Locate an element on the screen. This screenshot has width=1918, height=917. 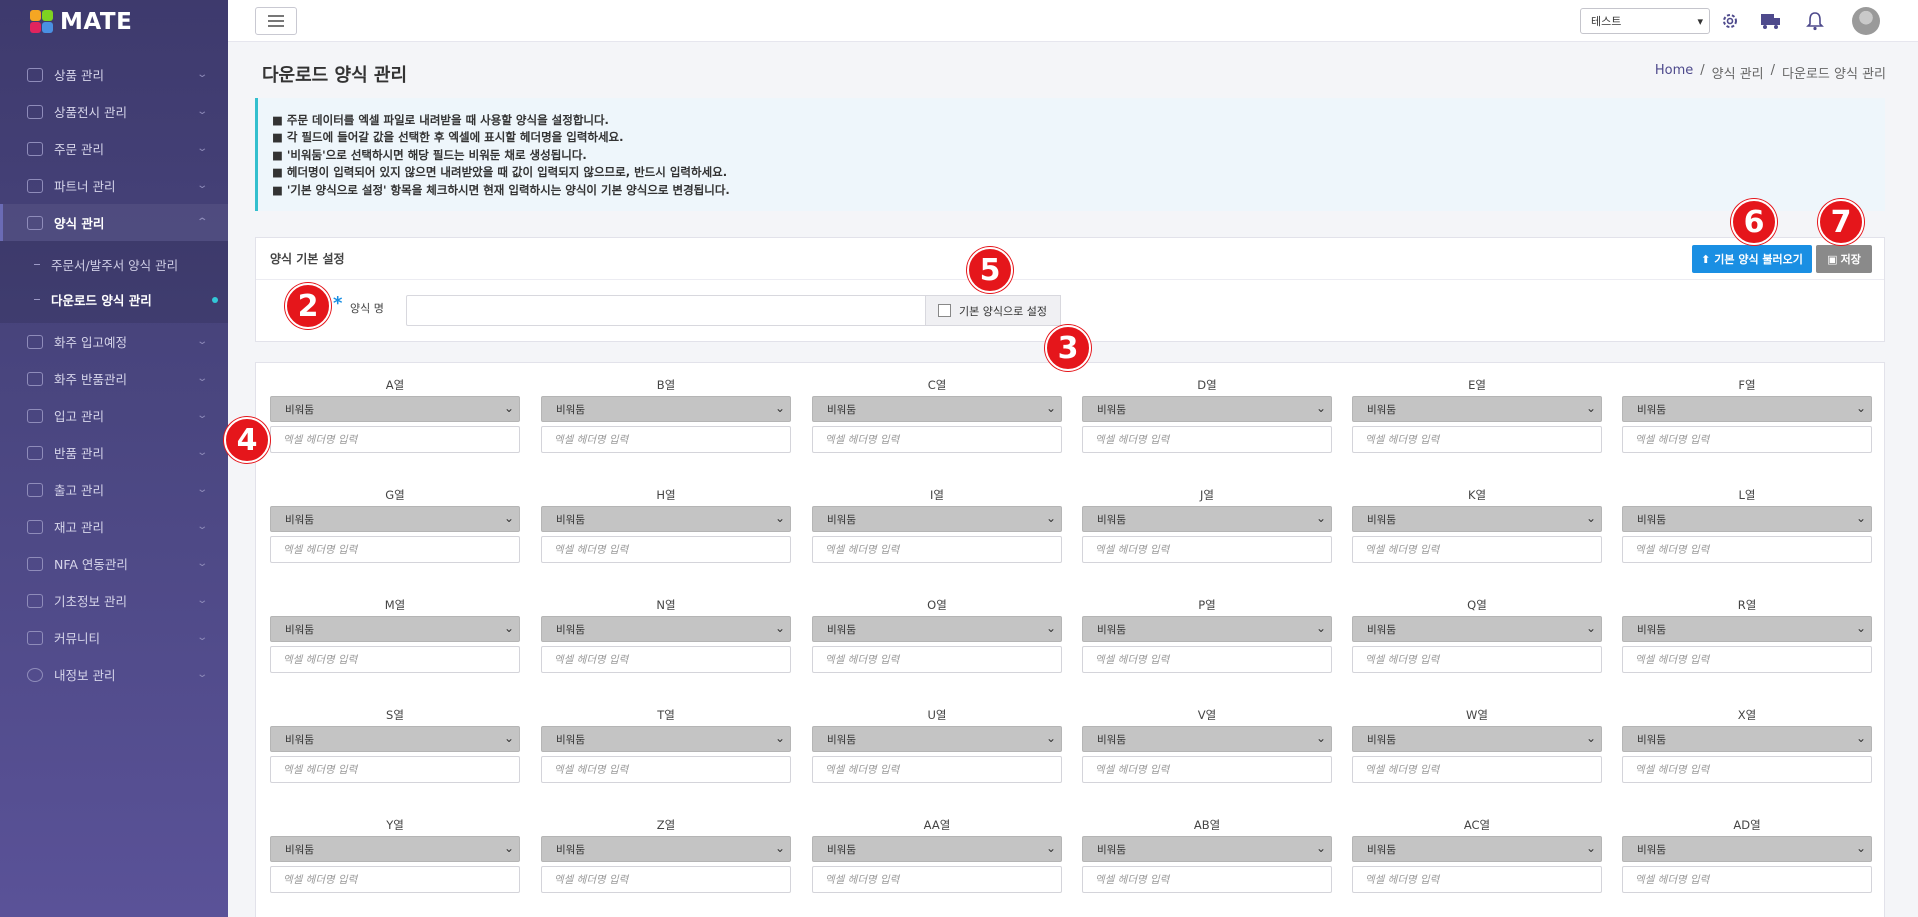
sidebar-item-returns: 반품 관리 ⌄ is located at coordinates (114, 452).